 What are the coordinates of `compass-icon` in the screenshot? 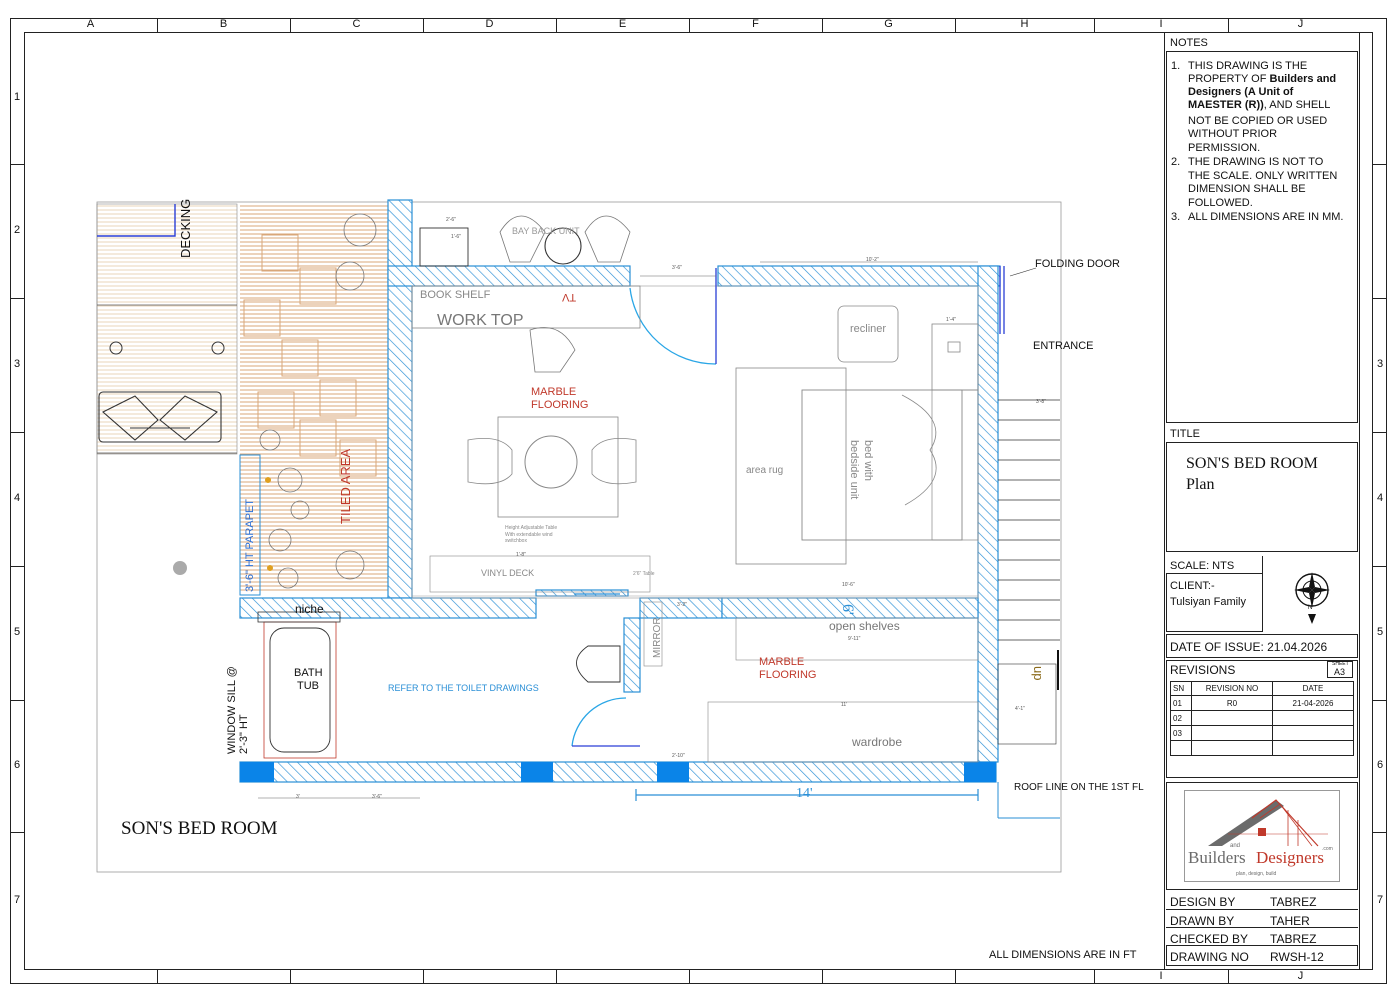 It's located at (1312, 598).